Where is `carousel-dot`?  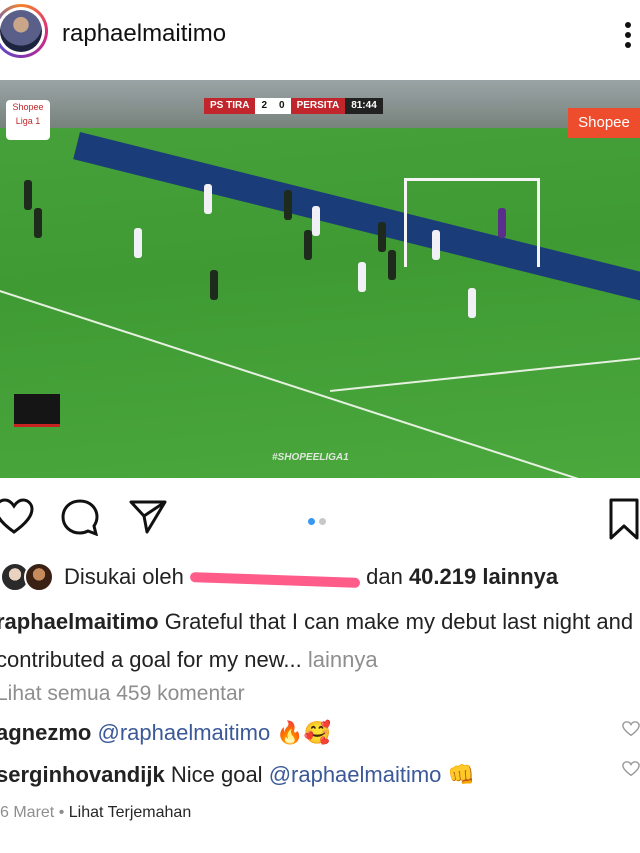
carousel-dot is located at coordinates (322, 521).